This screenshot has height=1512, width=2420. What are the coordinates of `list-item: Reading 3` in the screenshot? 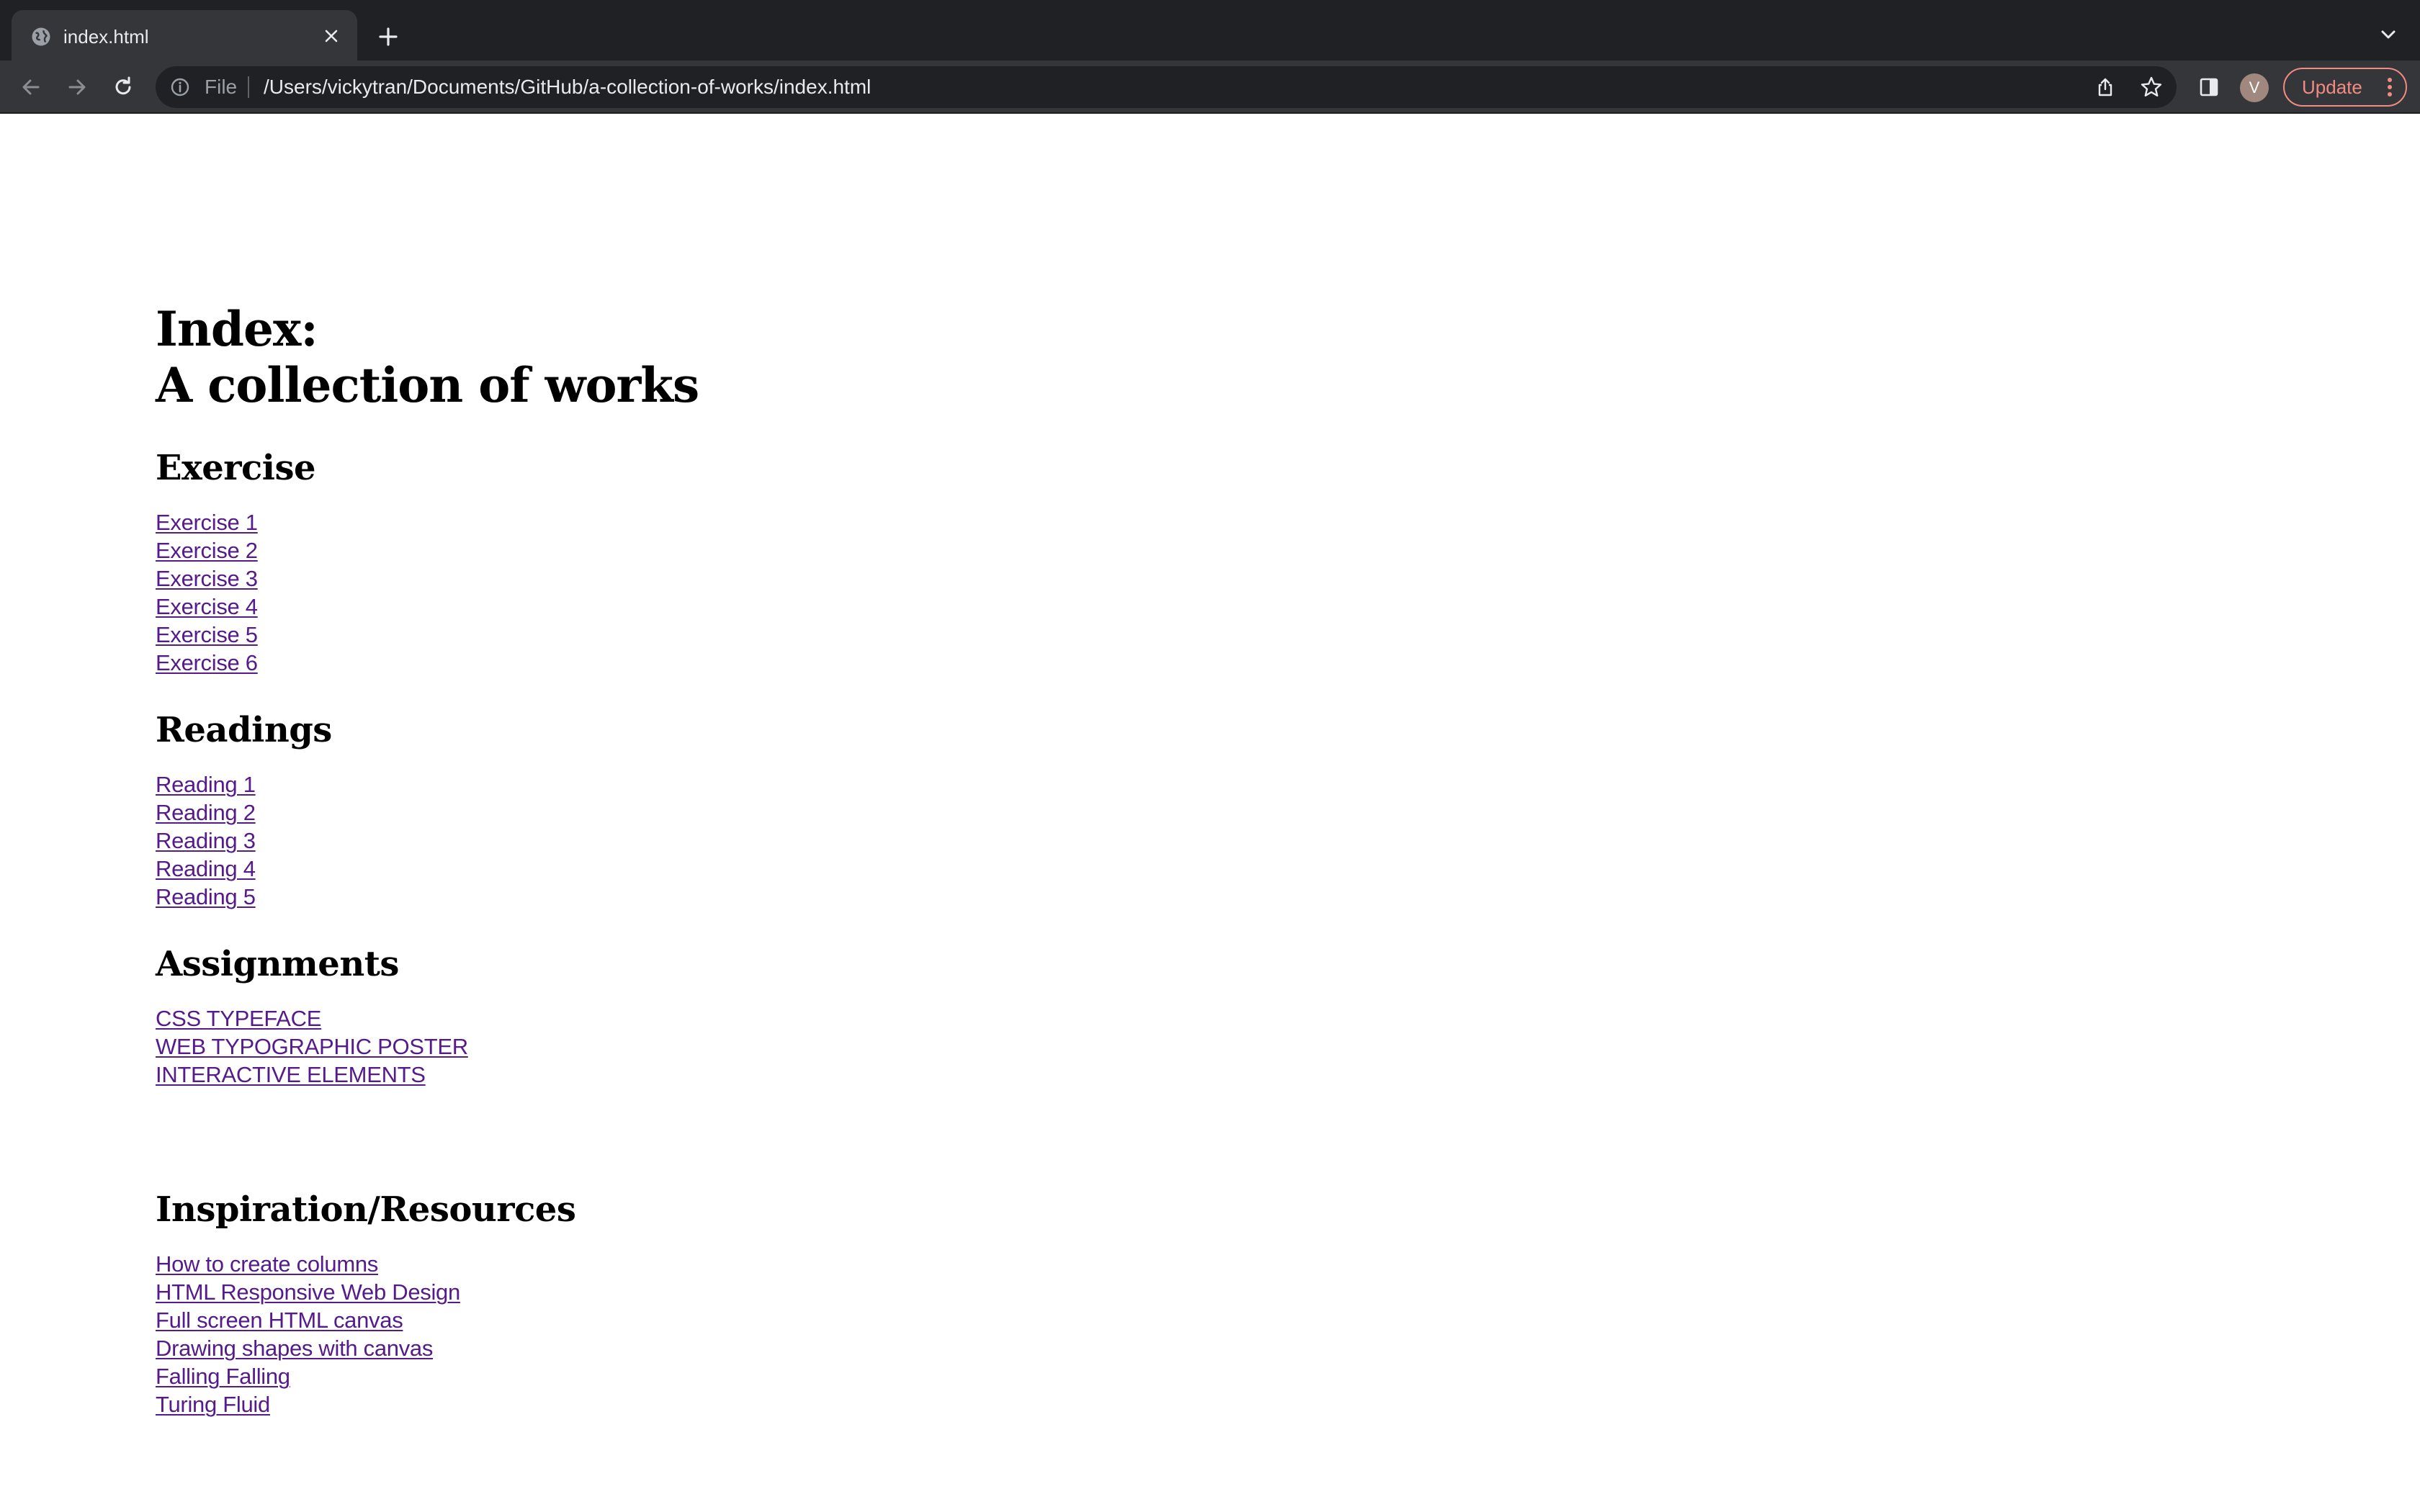 It's located at (876, 841).